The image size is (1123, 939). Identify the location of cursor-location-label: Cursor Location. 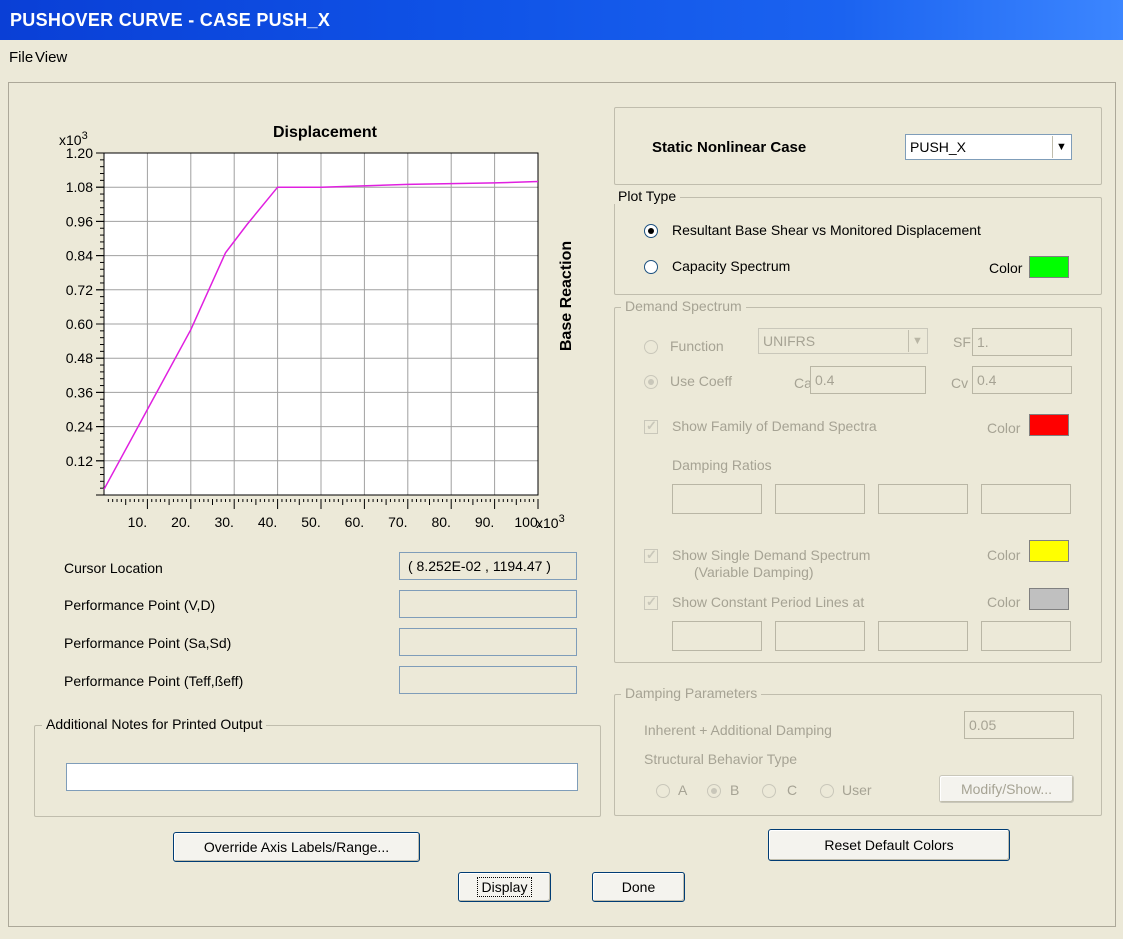
(113, 568).